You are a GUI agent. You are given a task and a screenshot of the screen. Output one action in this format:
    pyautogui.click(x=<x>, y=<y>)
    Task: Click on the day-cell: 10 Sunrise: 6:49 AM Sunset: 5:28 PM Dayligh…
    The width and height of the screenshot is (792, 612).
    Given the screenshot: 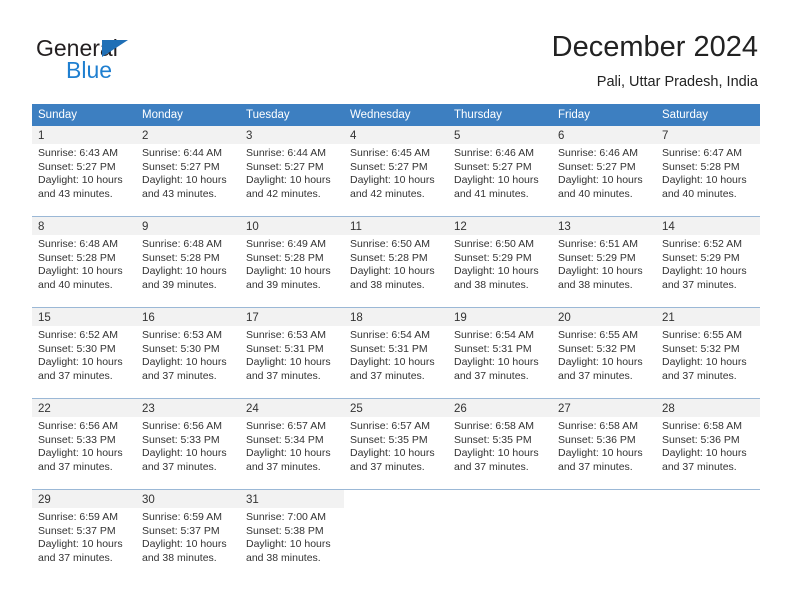 What is the action you would take?
    pyautogui.click(x=292, y=256)
    